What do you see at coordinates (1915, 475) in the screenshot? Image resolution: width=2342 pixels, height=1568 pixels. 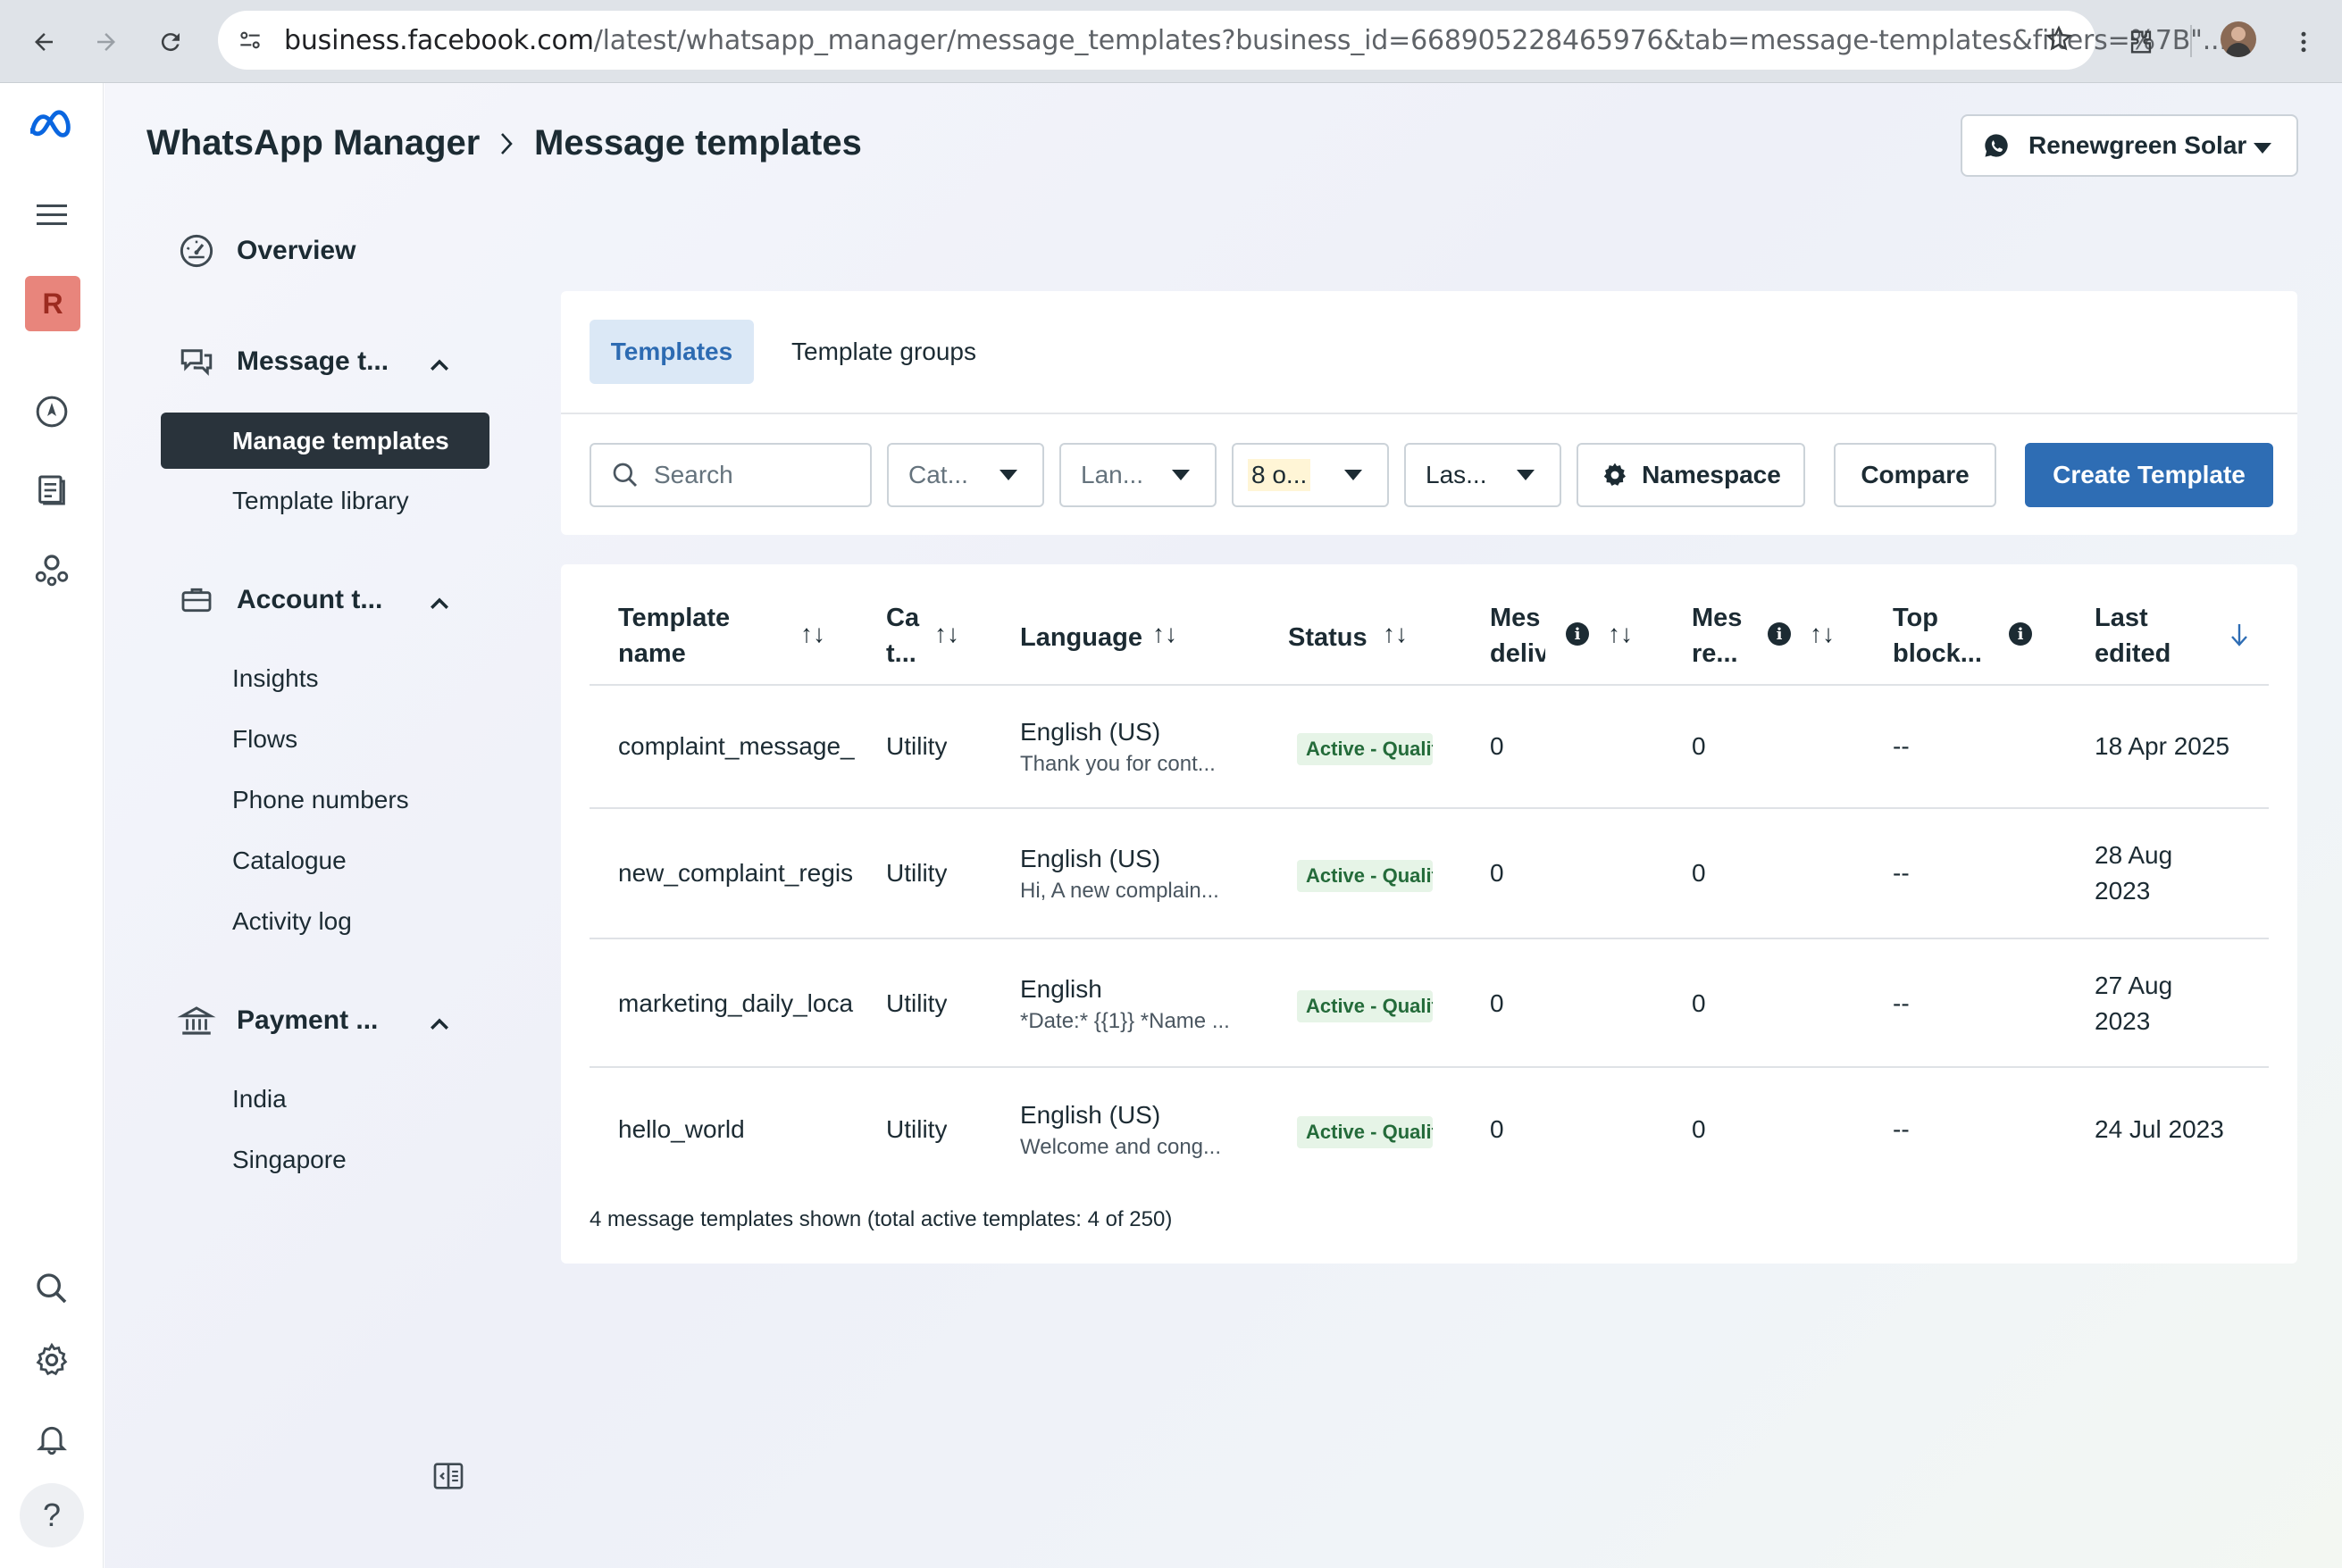 I see `compare-button: Compare` at bounding box center [1915, 475].